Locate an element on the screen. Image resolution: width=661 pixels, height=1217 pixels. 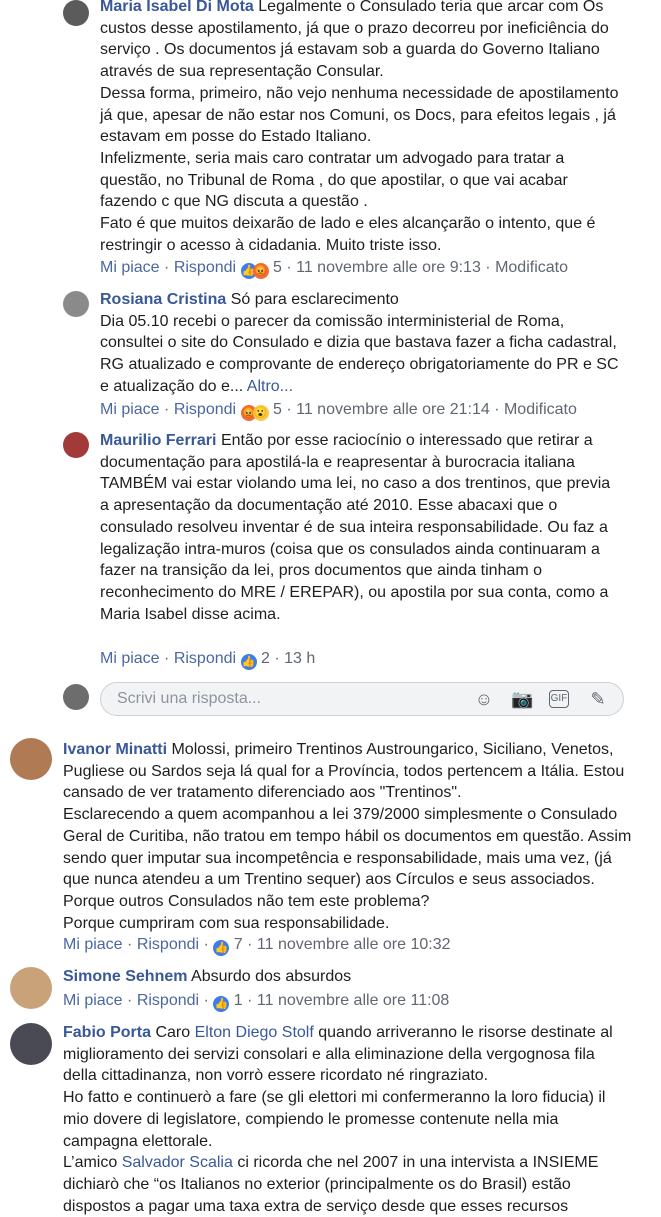
comment-text: Caro is located at coordinates (173, 1032).